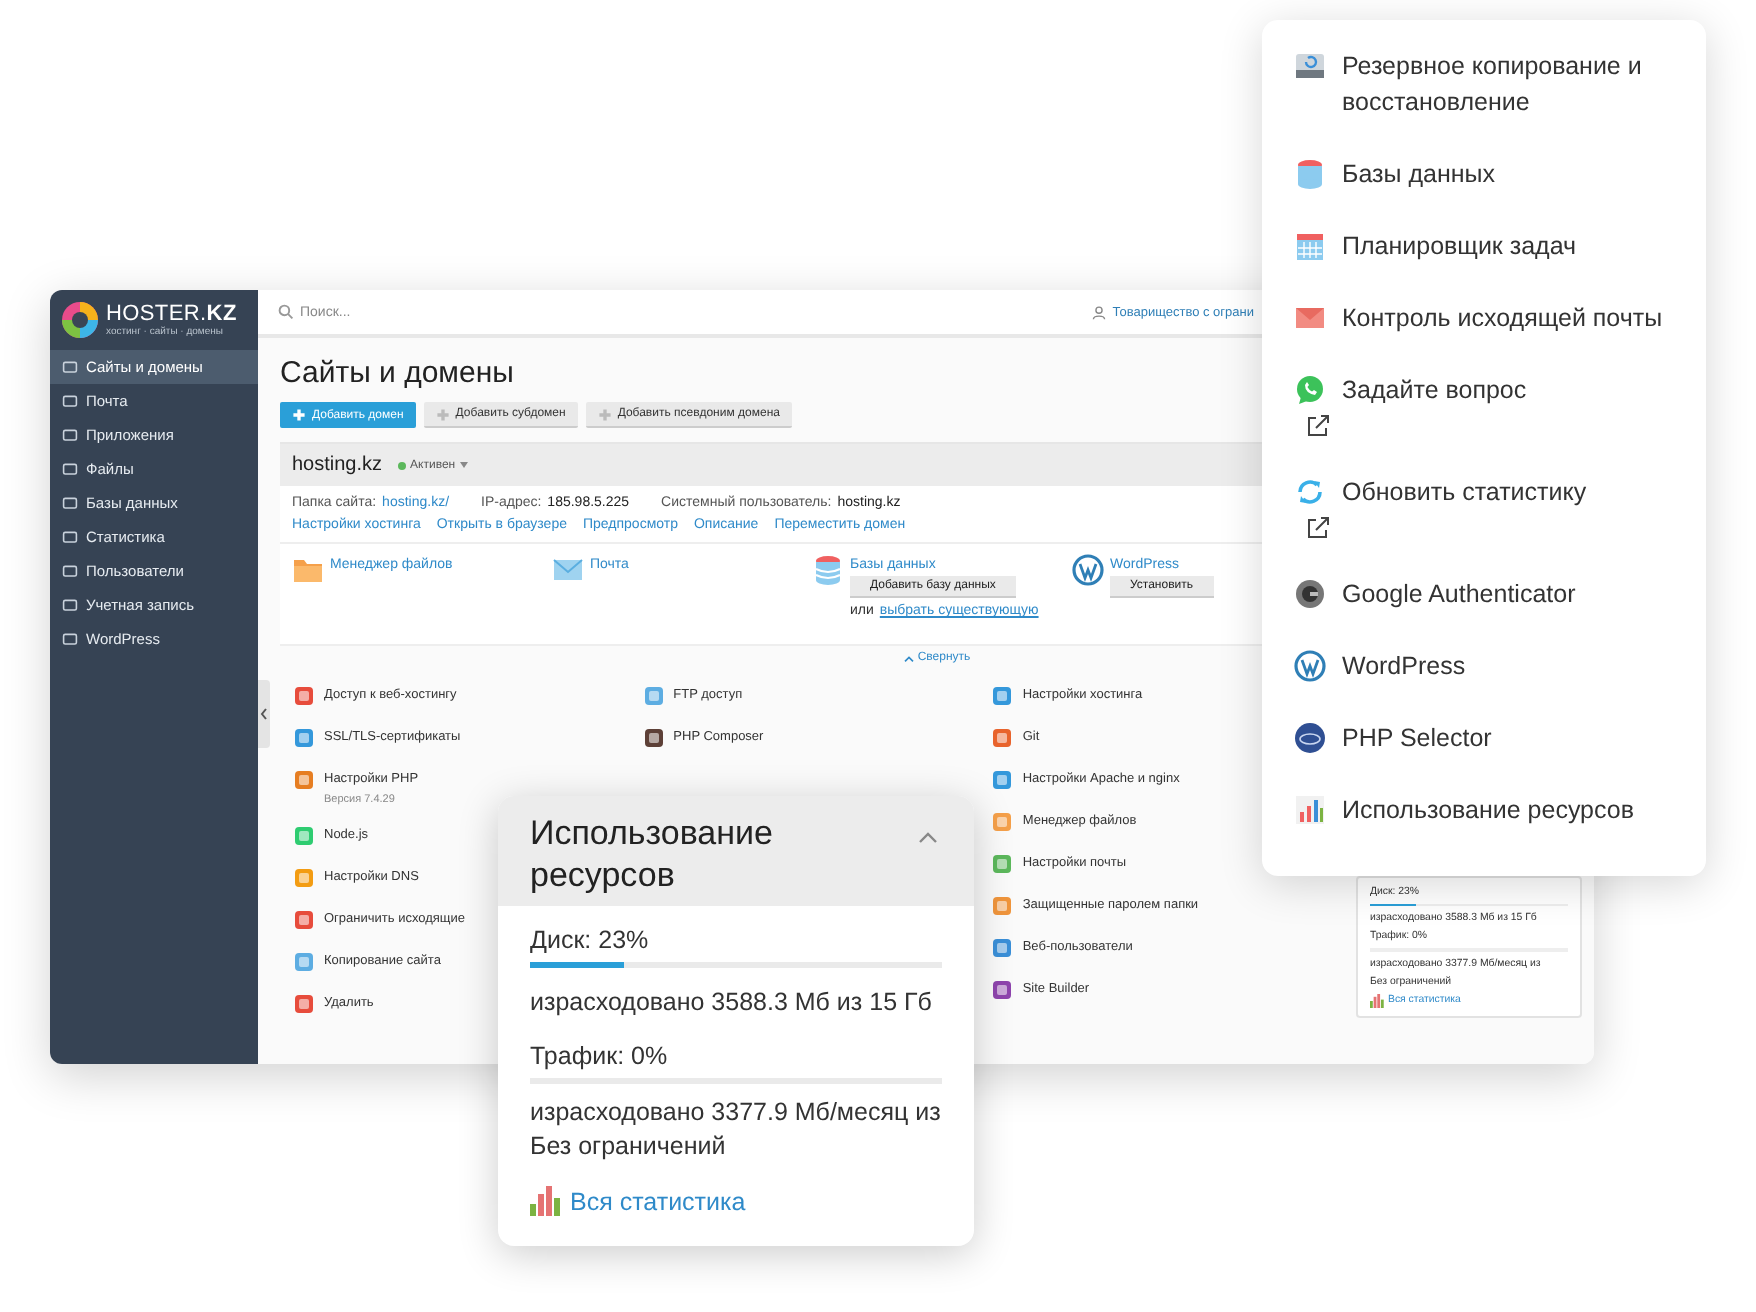 The height and width of the screenshot is (1312, 1756). I want to click on sidebar-collapse-handle, so click(264, 713).